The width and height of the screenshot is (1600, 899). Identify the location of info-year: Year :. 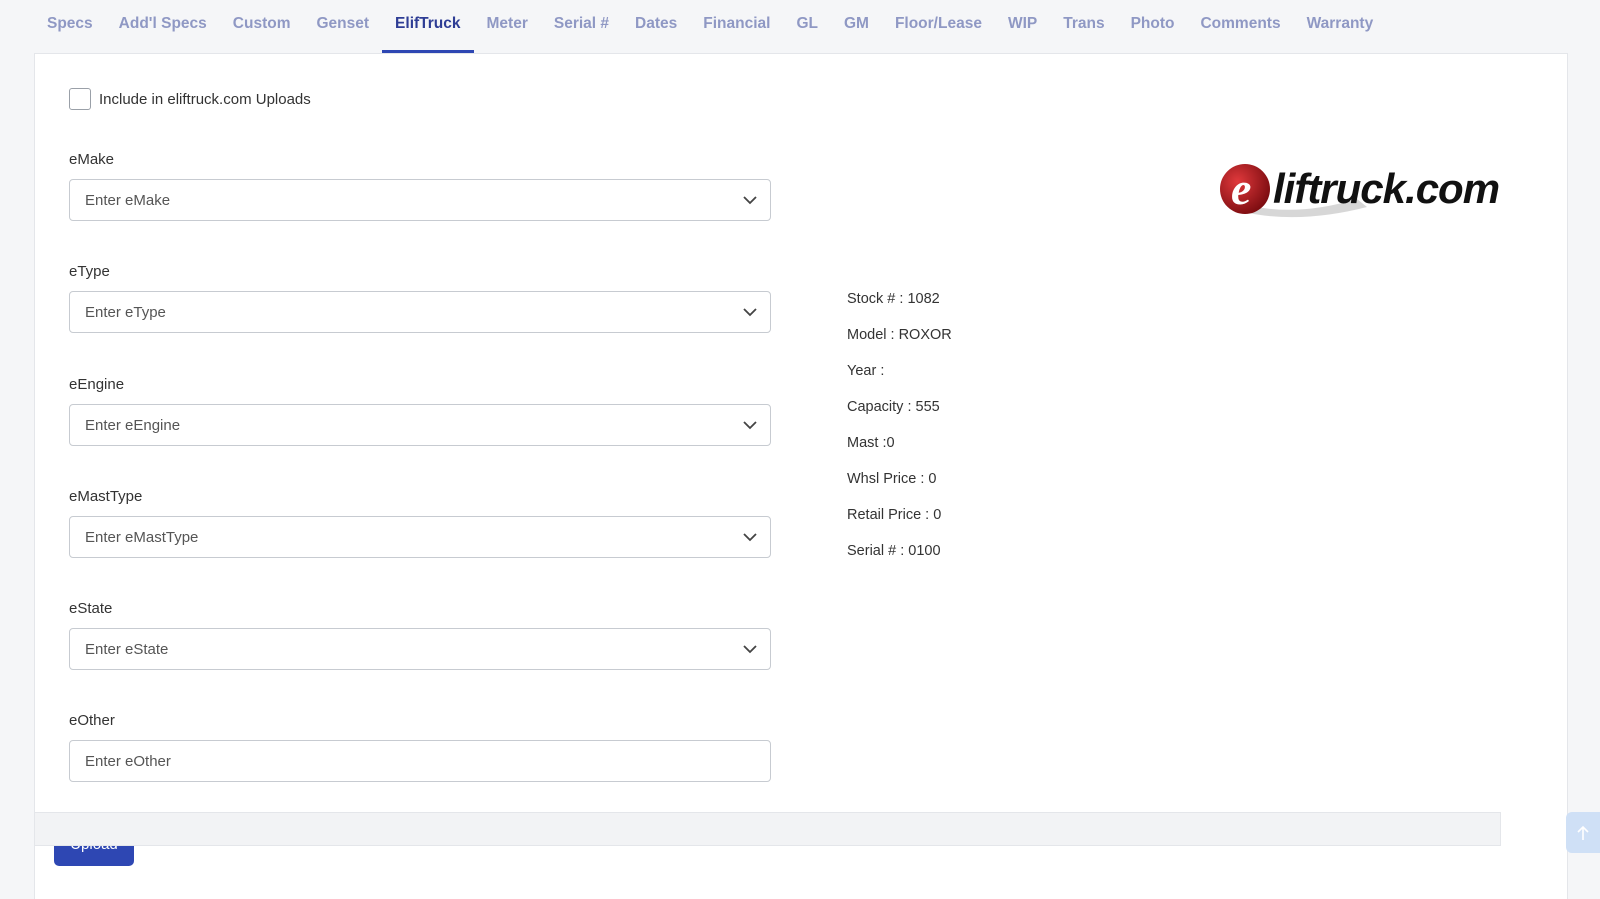
(866, 371).